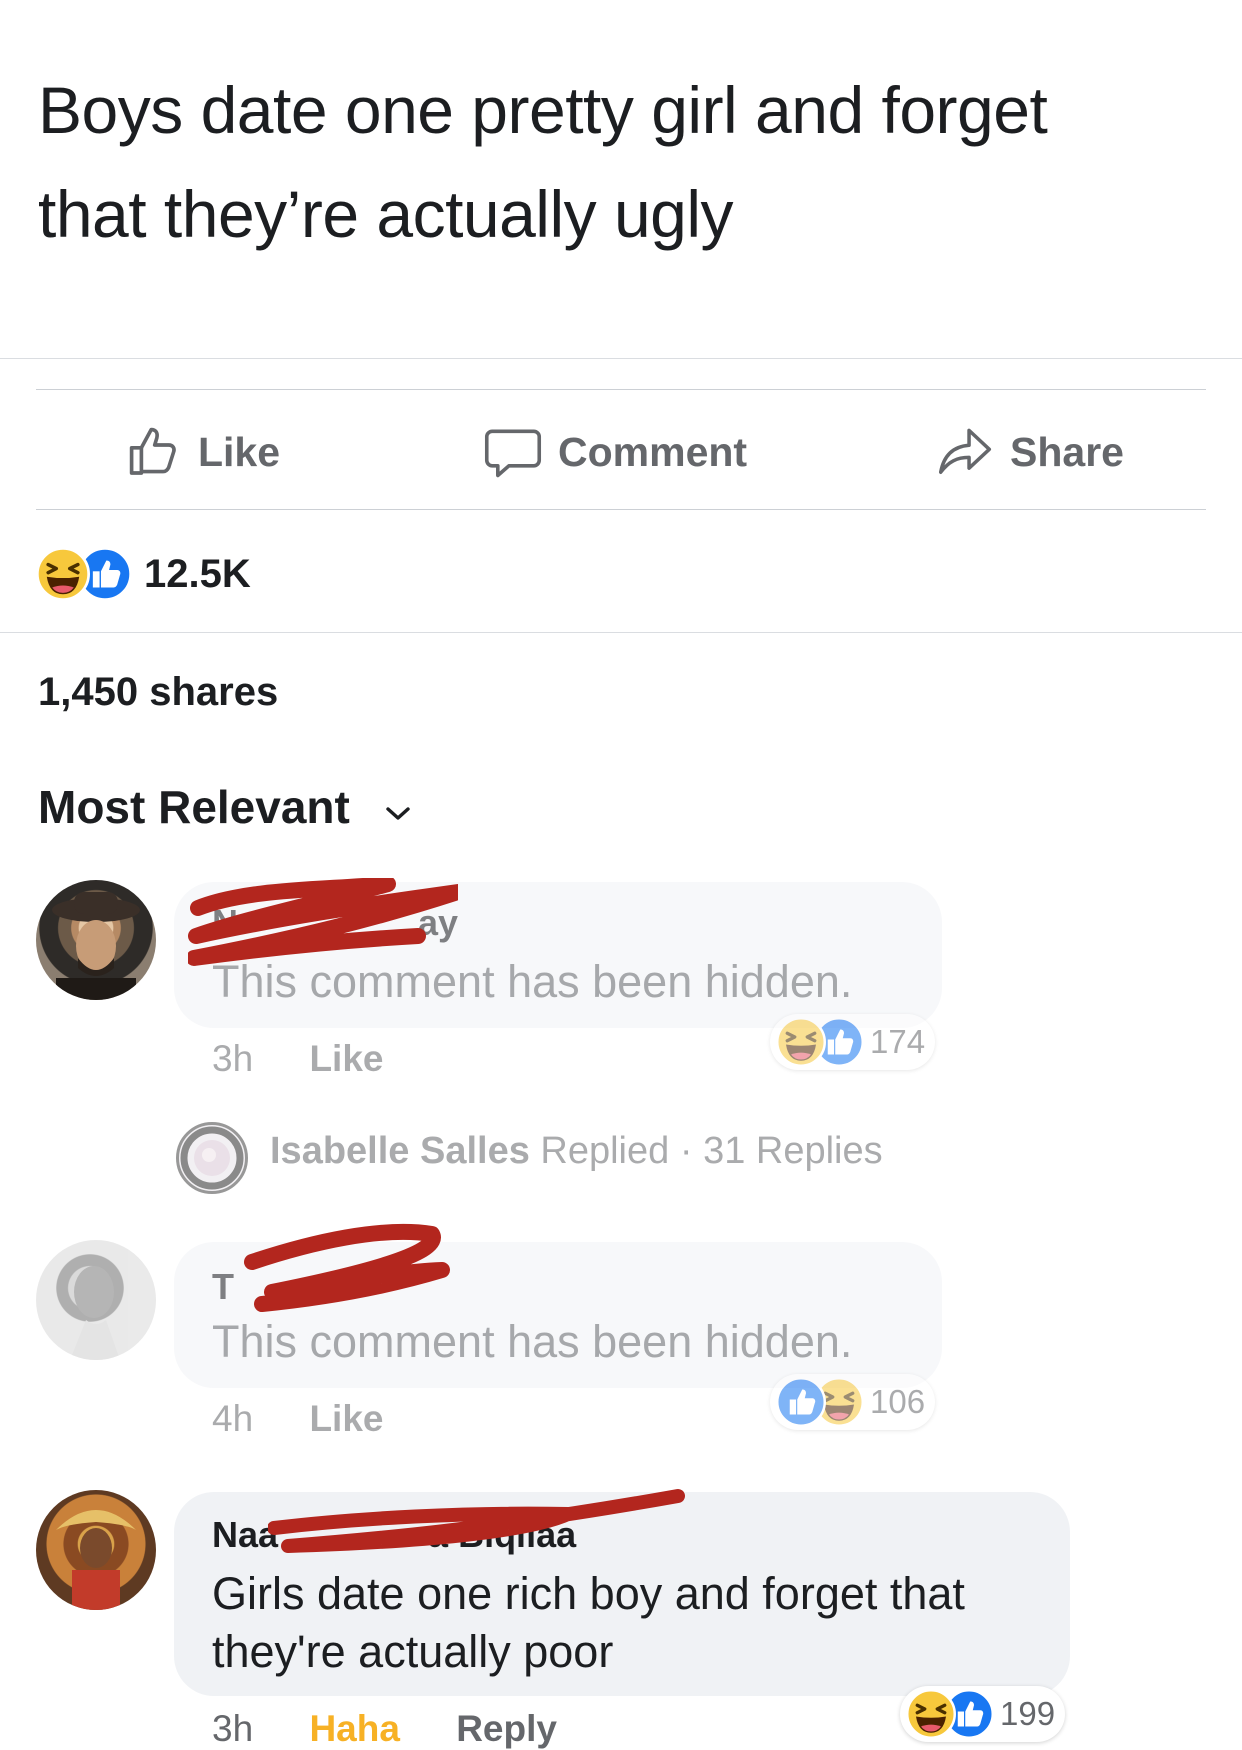  I want to click on comment-bubble-icon, so click(513, 452).